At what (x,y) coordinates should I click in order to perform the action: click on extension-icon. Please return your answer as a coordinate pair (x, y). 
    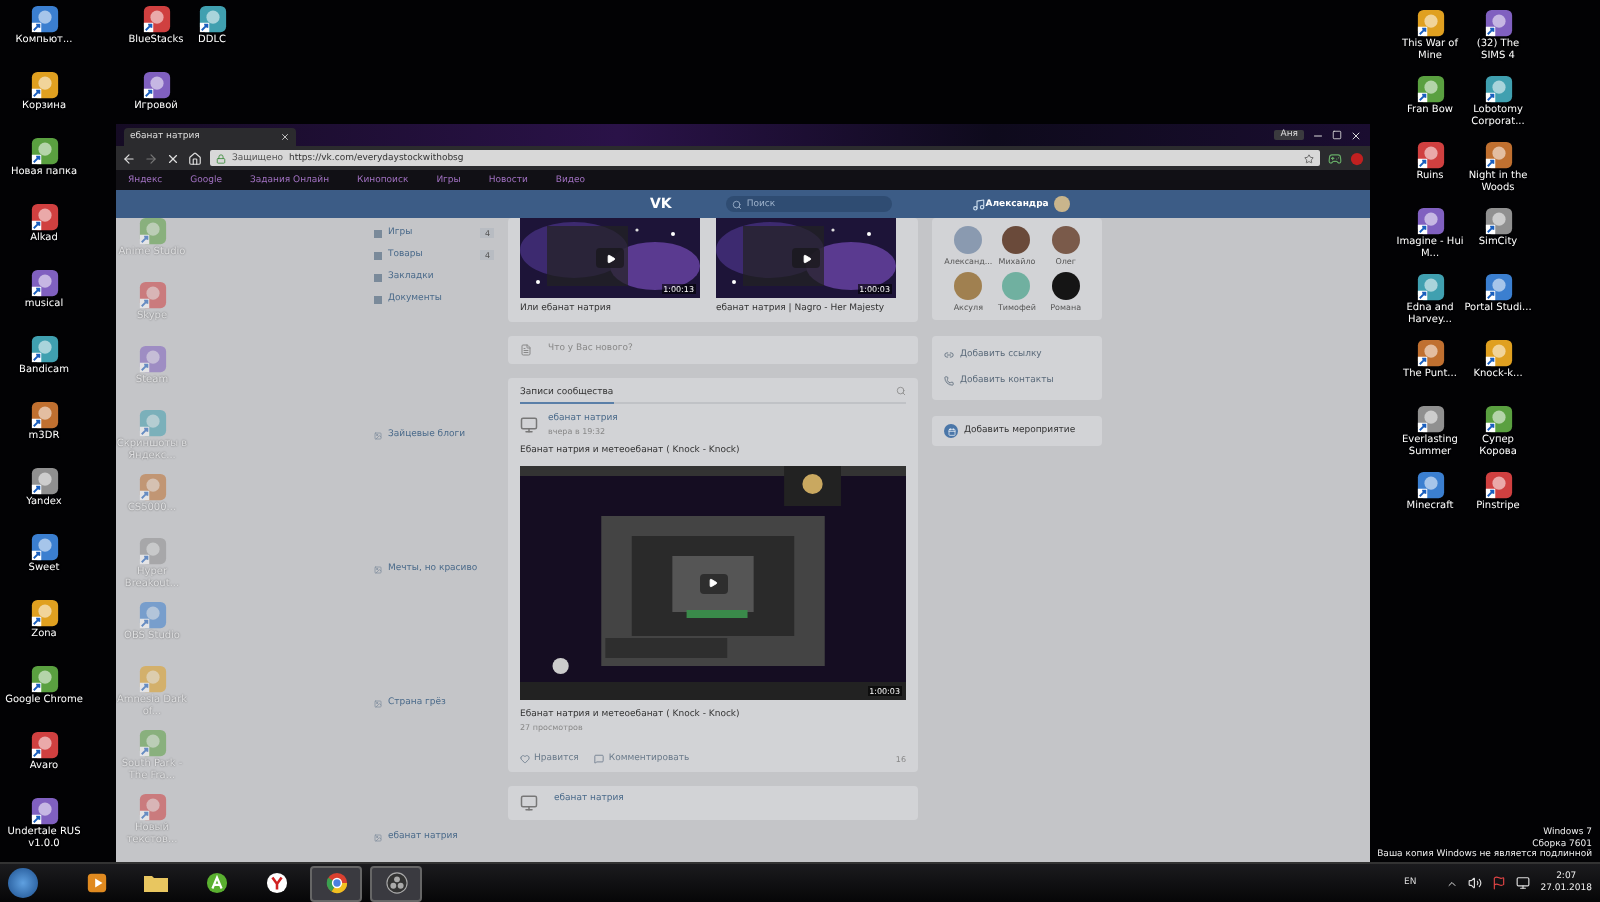
    Looking at the image, I should click on (1335, 158).